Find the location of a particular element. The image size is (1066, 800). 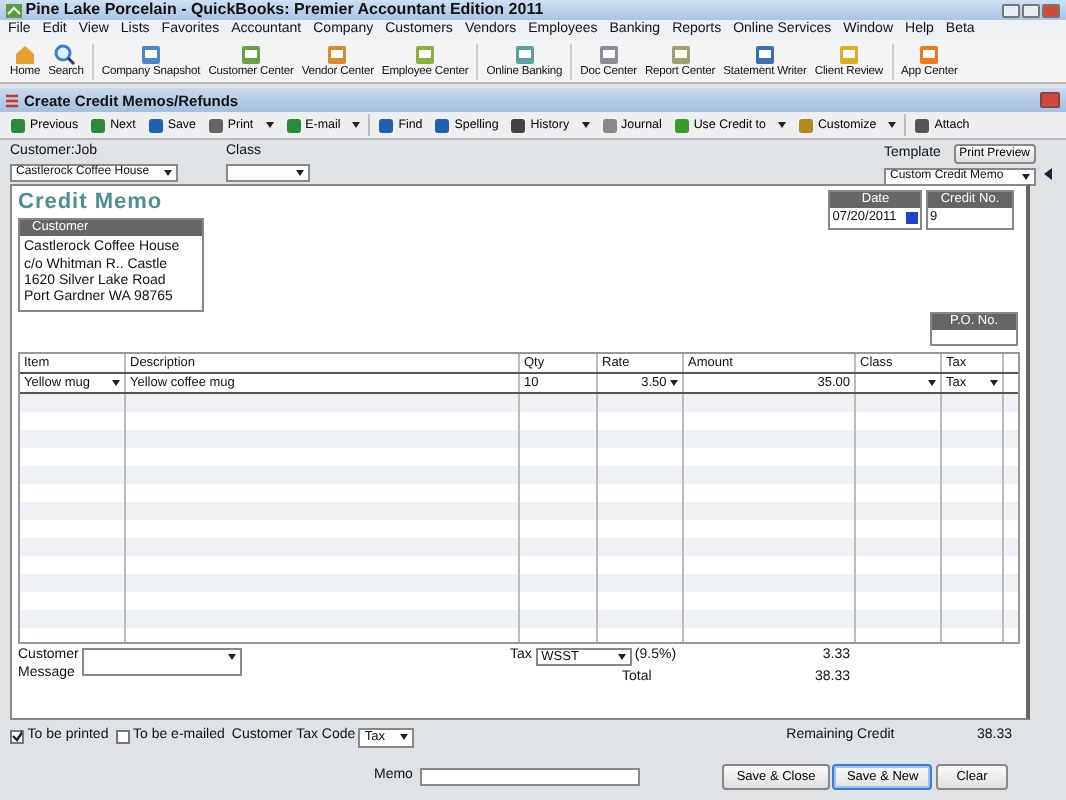

house-icon is located at coordinates (25, 55).